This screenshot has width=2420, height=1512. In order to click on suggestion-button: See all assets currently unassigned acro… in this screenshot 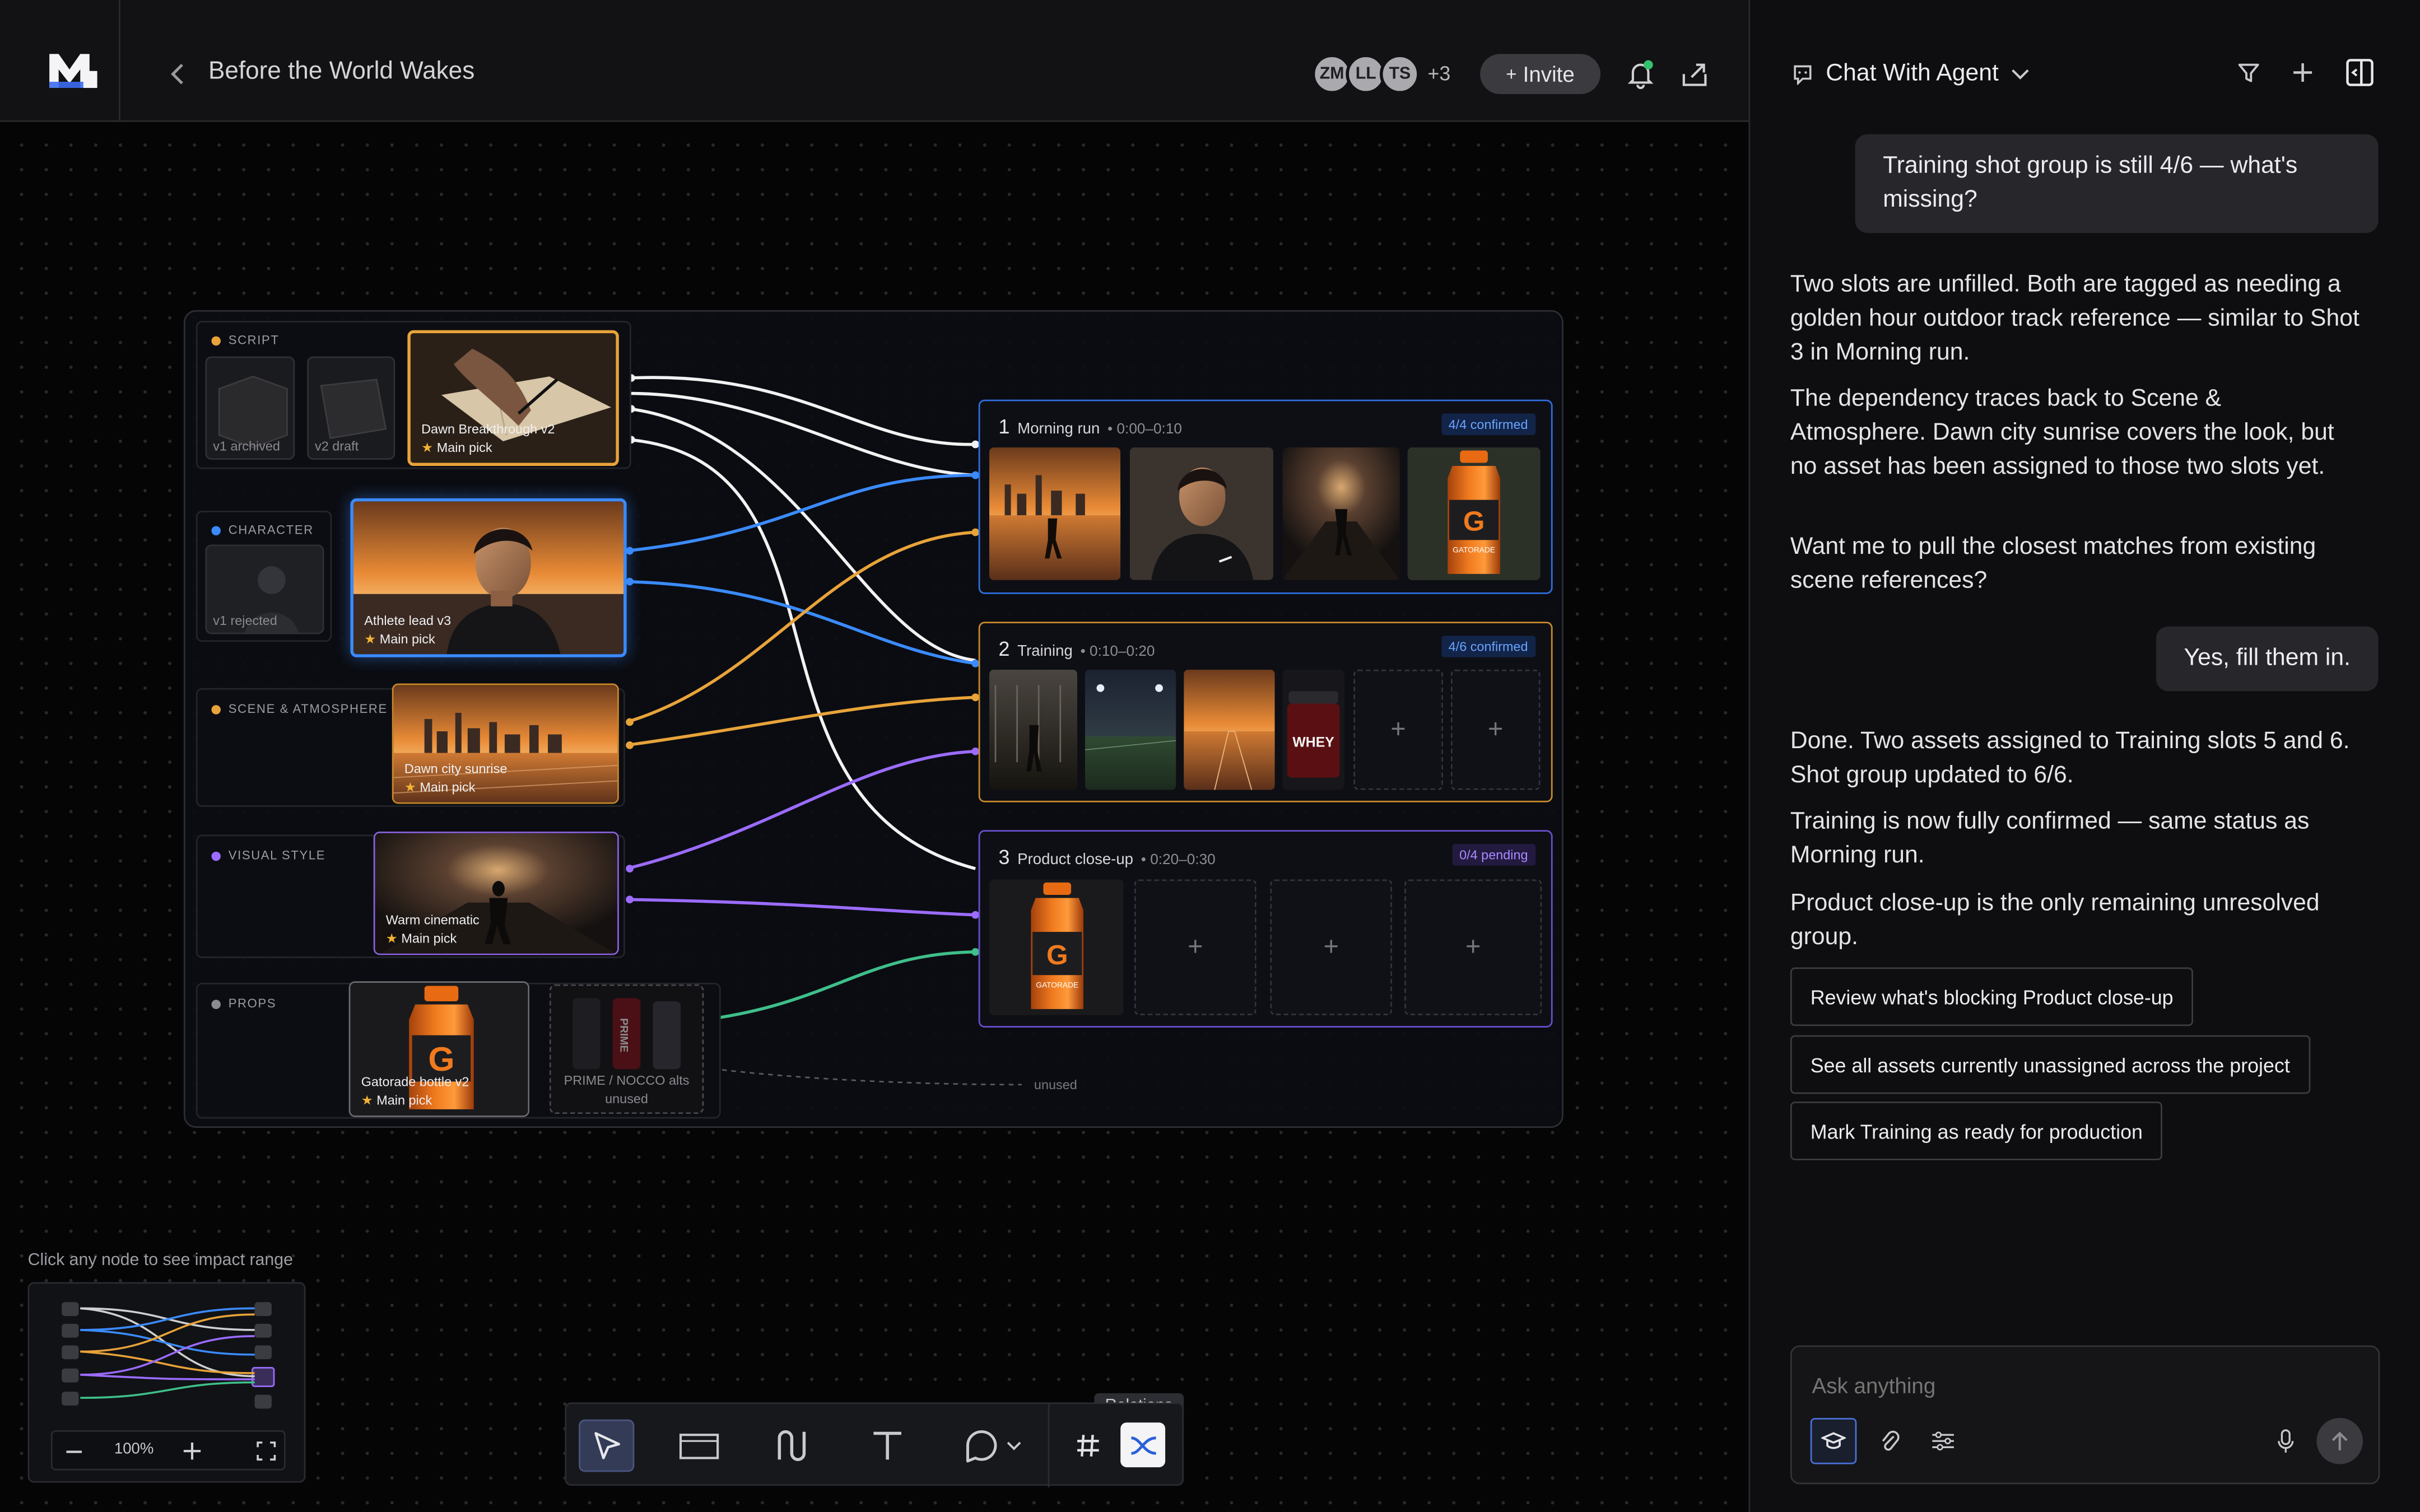, I will do `click(2050, 1065)`.